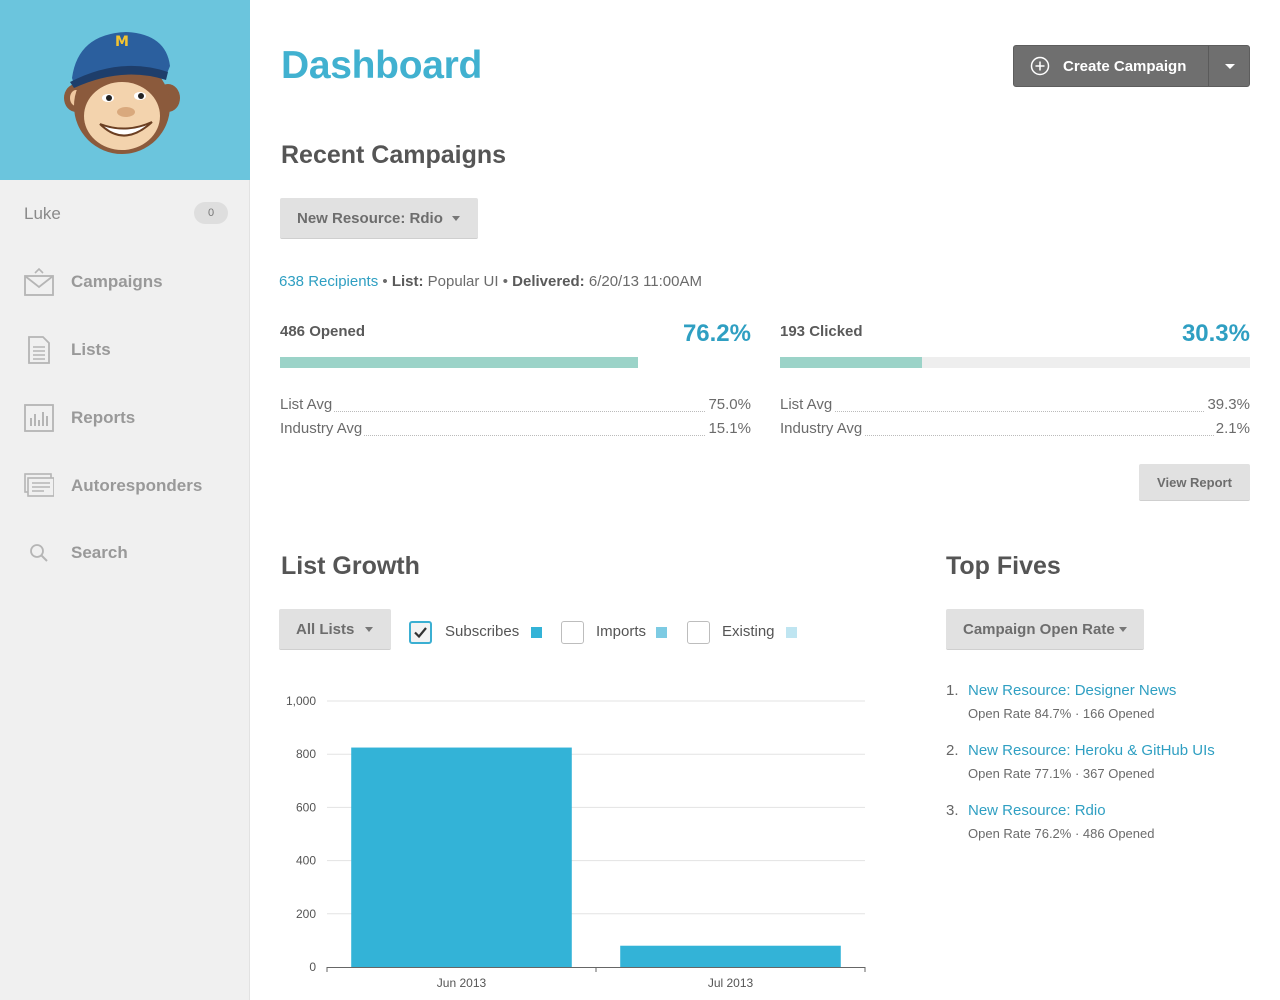  Describe the element at coordinates (621, 631) in the screenshot. I see `imports-label: Imports` at that location.